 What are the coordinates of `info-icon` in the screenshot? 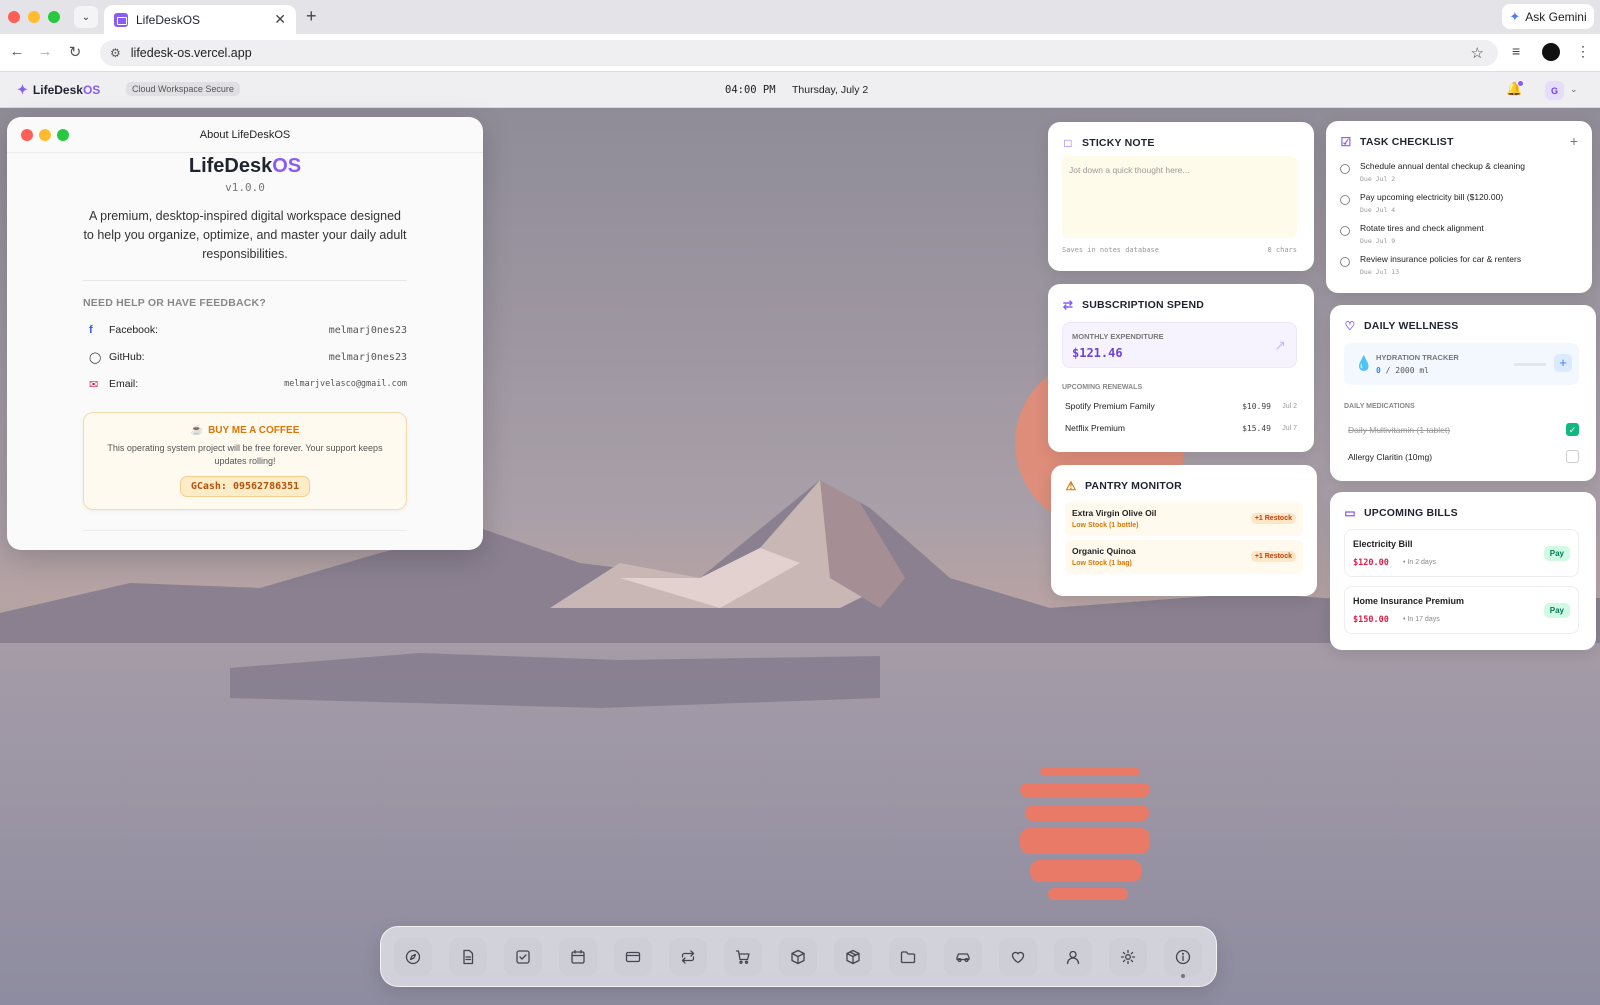 It's located at (1183, 957).